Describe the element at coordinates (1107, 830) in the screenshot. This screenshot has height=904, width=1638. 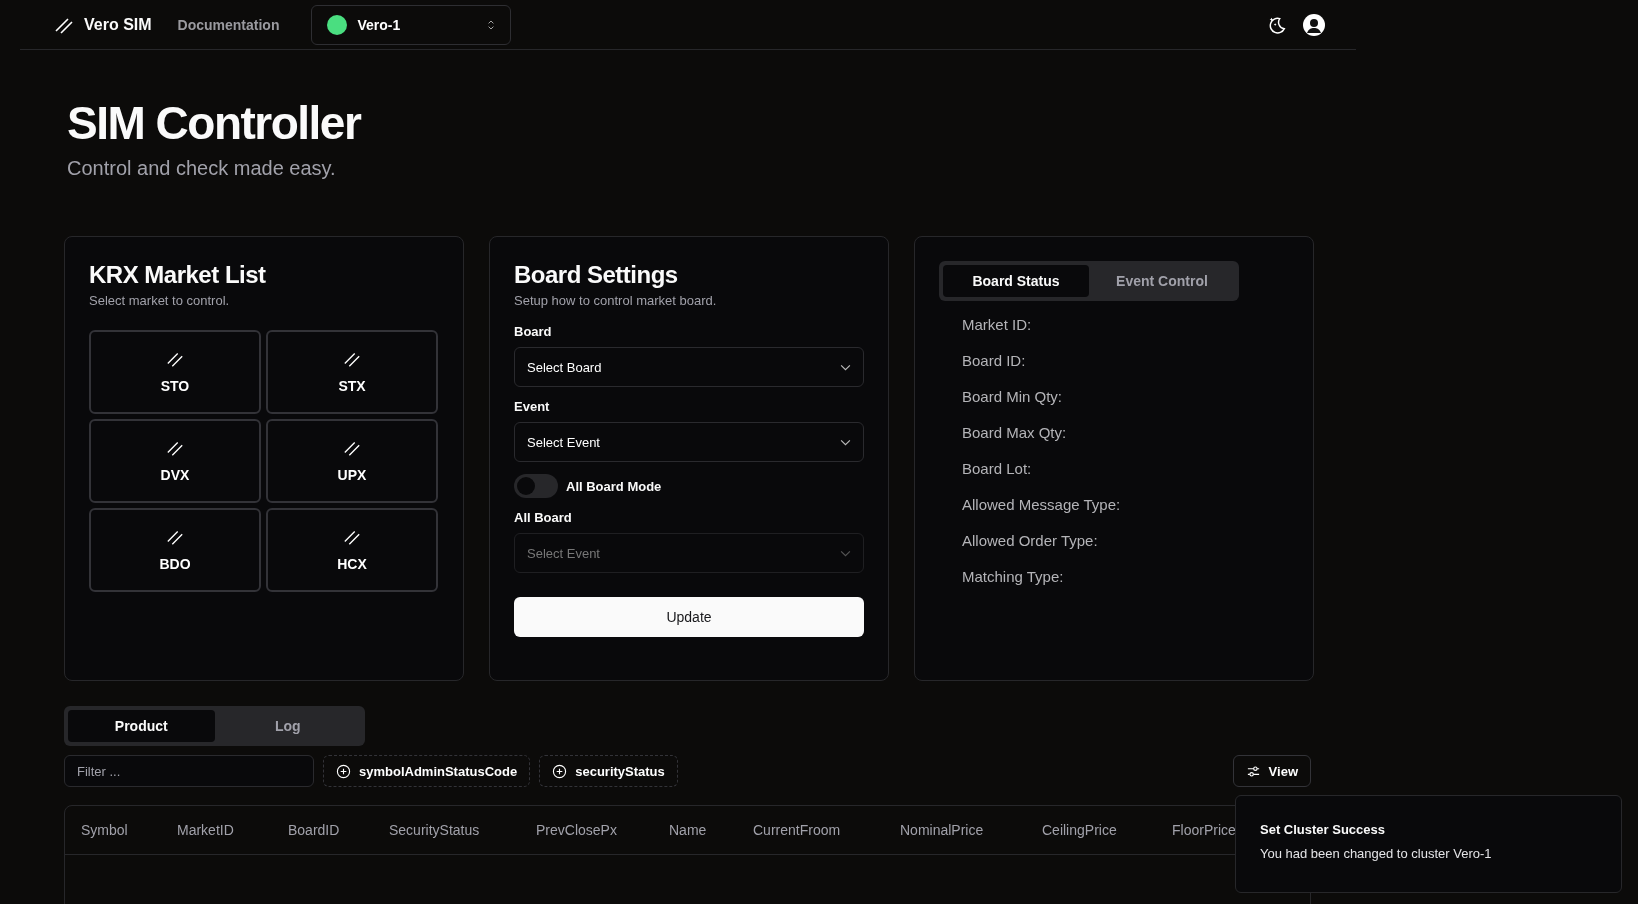
I see `column-header: CeilingPrice` at that location.